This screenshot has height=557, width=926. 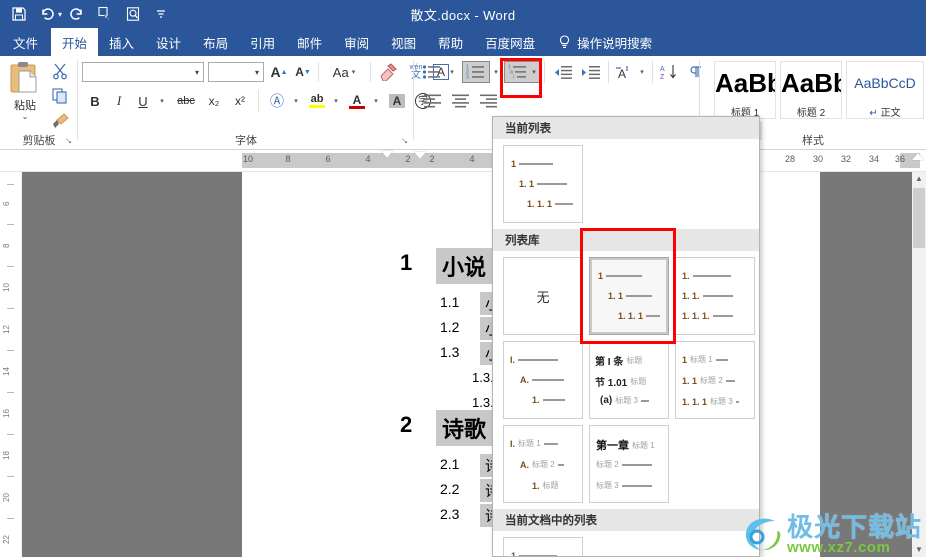 I want to click on strikethrough-button: abc, so click(x=186, y=101).